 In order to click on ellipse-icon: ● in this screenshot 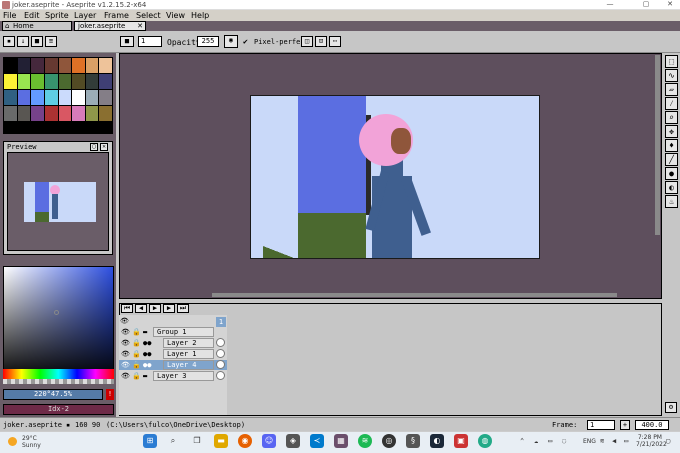, I will do `click(671, 173)`.